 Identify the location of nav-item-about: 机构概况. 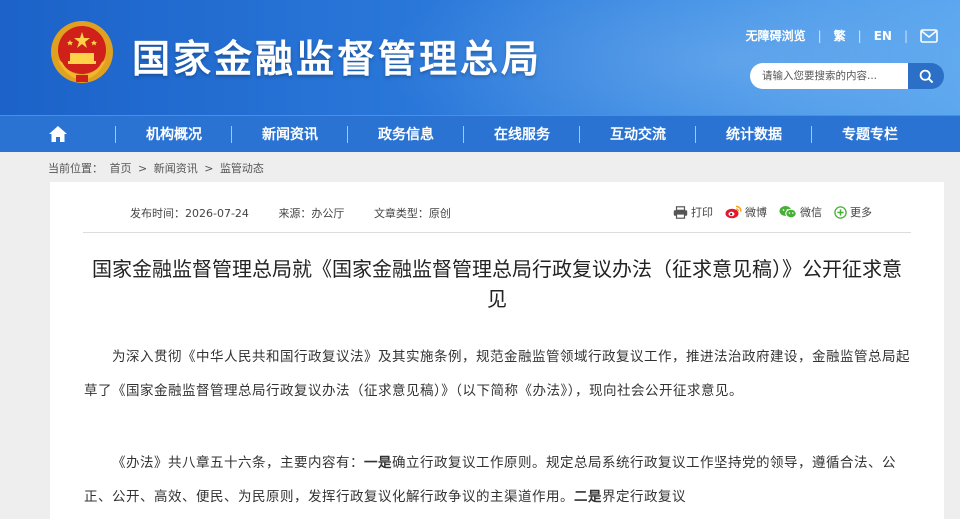
(174, 134).